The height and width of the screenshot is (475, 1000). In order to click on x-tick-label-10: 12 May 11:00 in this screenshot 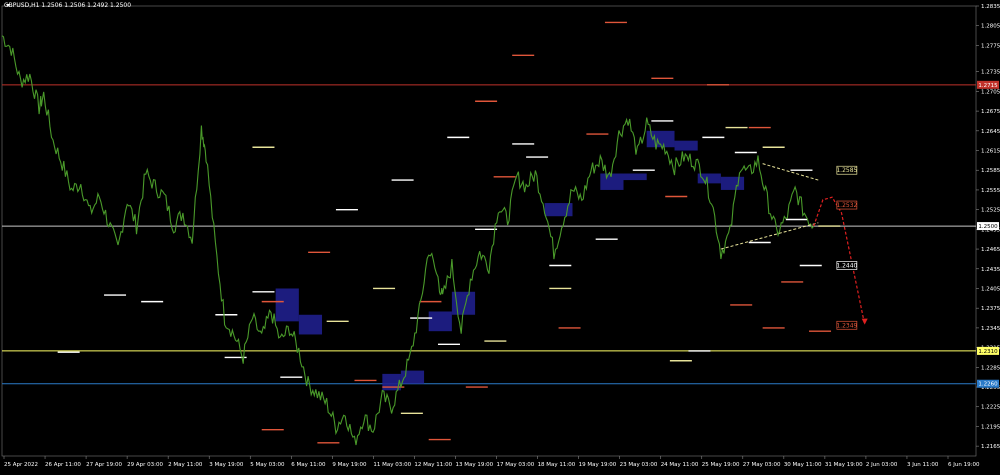, I will do `click(433, 465)`.